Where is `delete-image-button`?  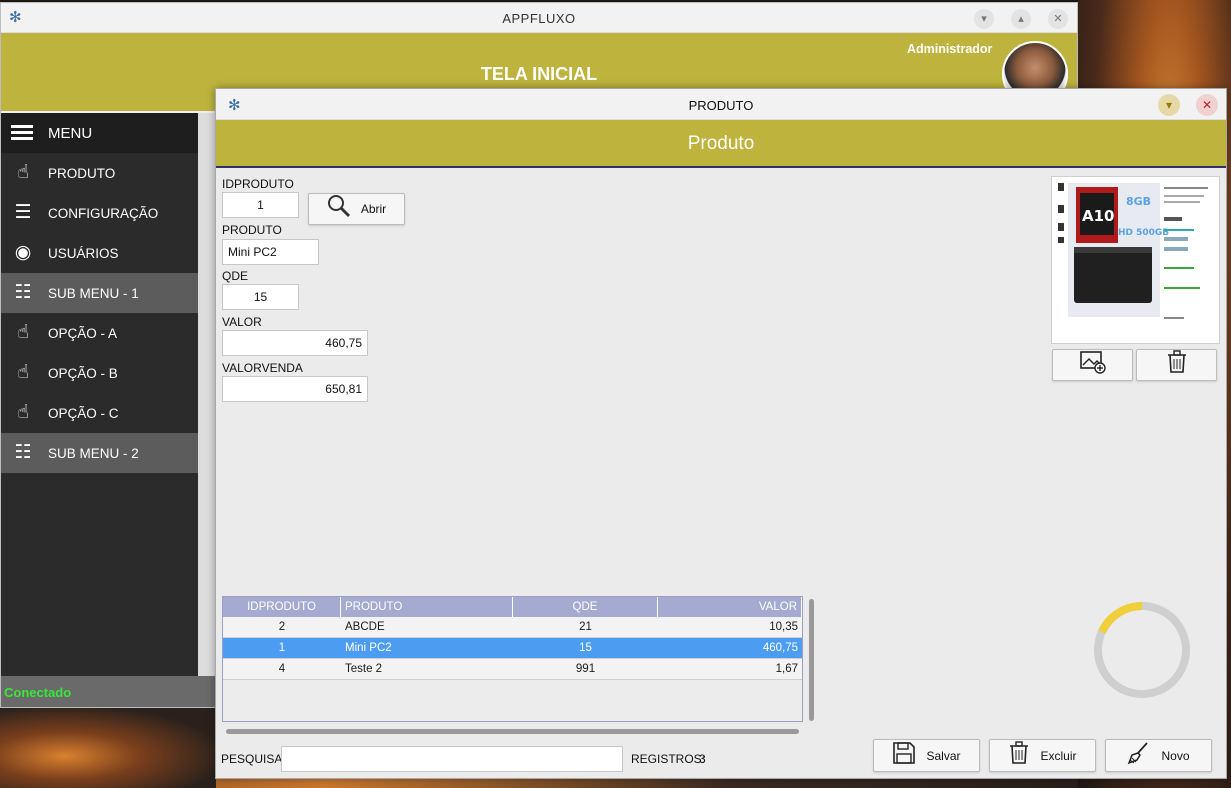
delete-image-button is located at coordinates (1176, 365).